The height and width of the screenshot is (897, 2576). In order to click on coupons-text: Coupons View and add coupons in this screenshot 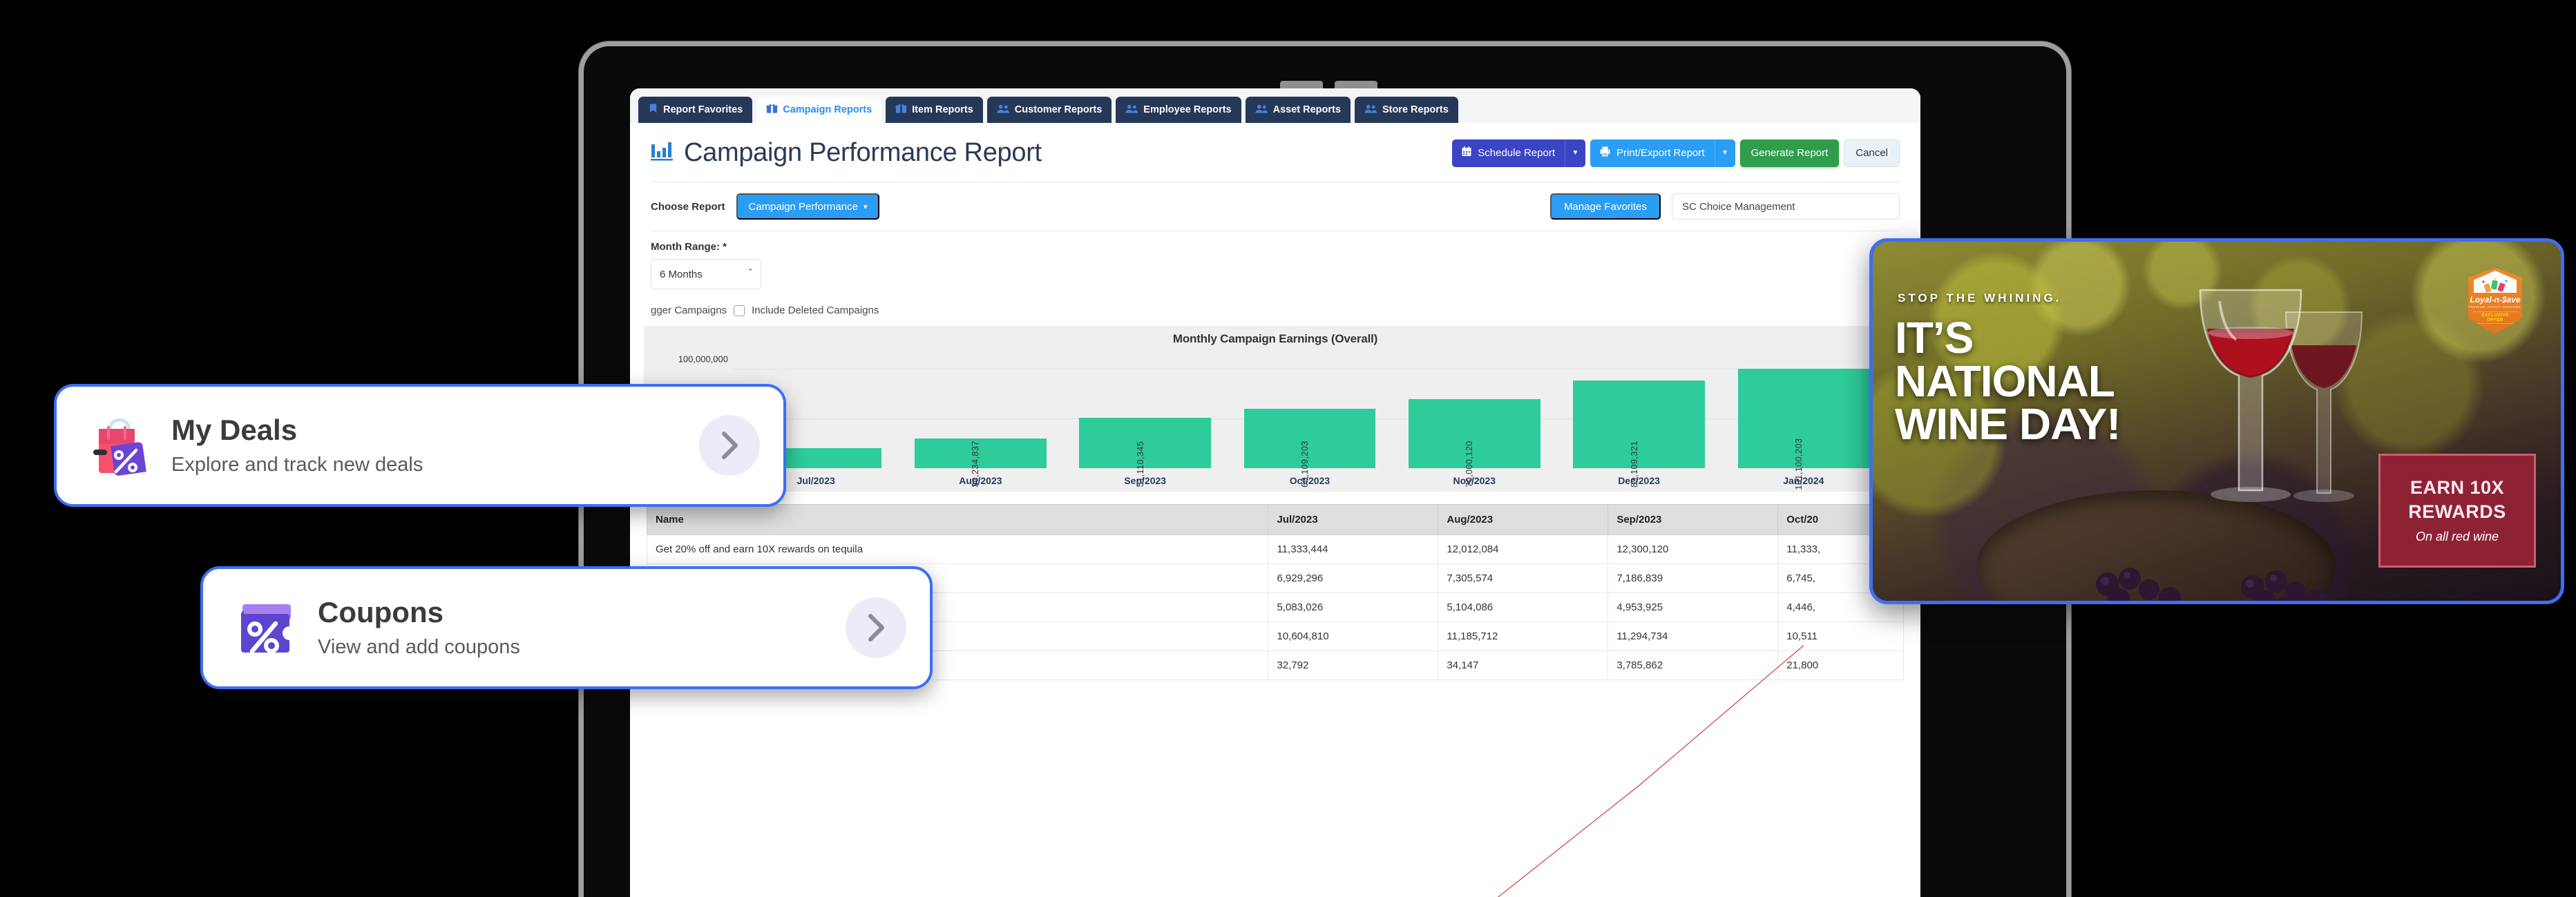, I will do `click(577, 627)`.